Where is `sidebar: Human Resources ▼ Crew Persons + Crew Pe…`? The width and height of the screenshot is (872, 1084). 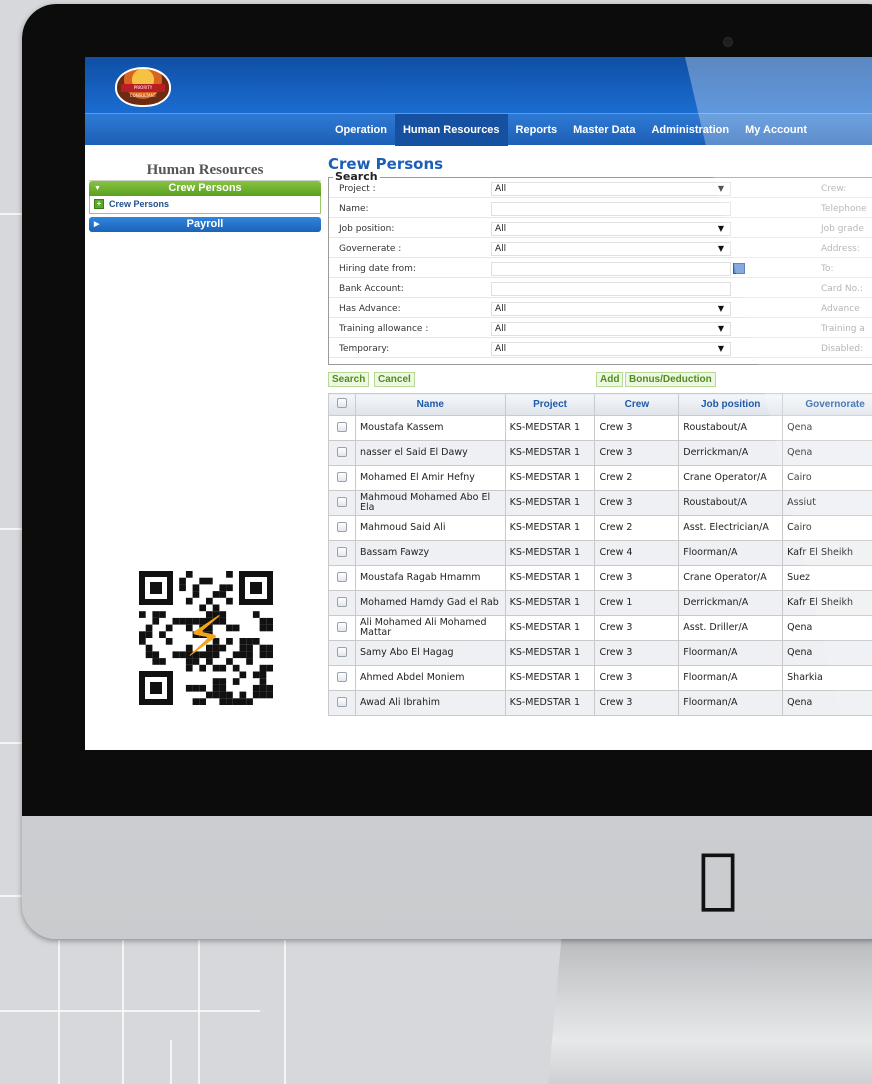 sidebar: Human Resources ▼ Crew Persons + Crew Pe… is located at coordinates (205, 195).